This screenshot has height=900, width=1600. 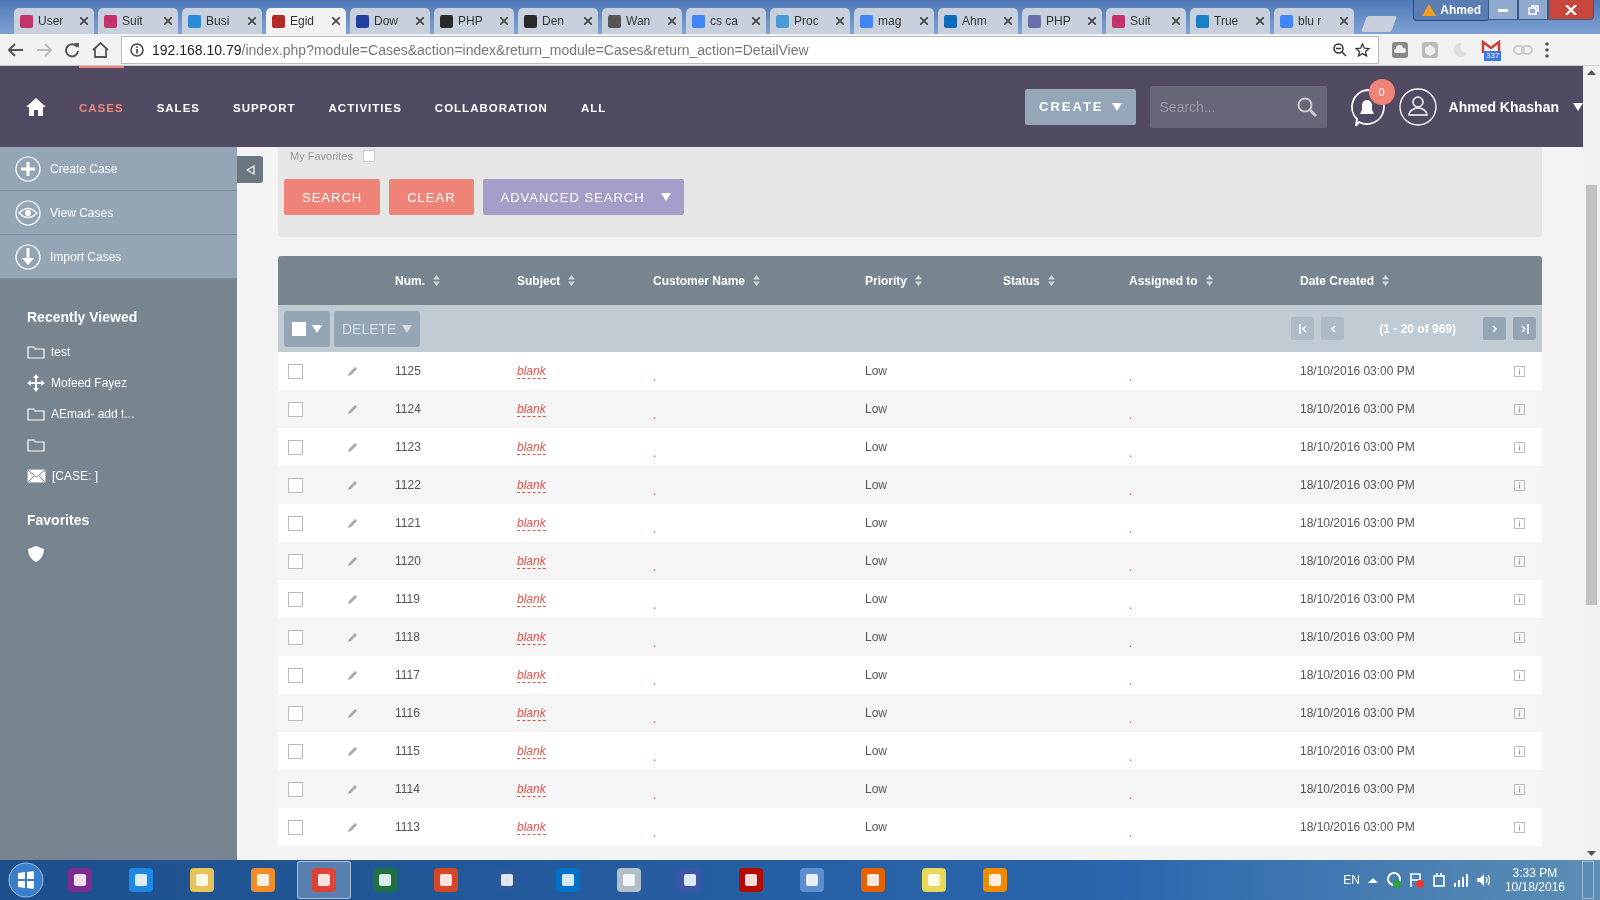 I want to click on nav-tab: SUPPORT, so click(x=264, y=106).